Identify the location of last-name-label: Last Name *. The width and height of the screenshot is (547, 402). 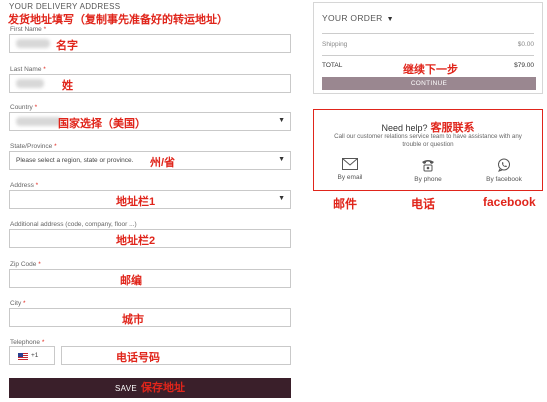
(28, 69).